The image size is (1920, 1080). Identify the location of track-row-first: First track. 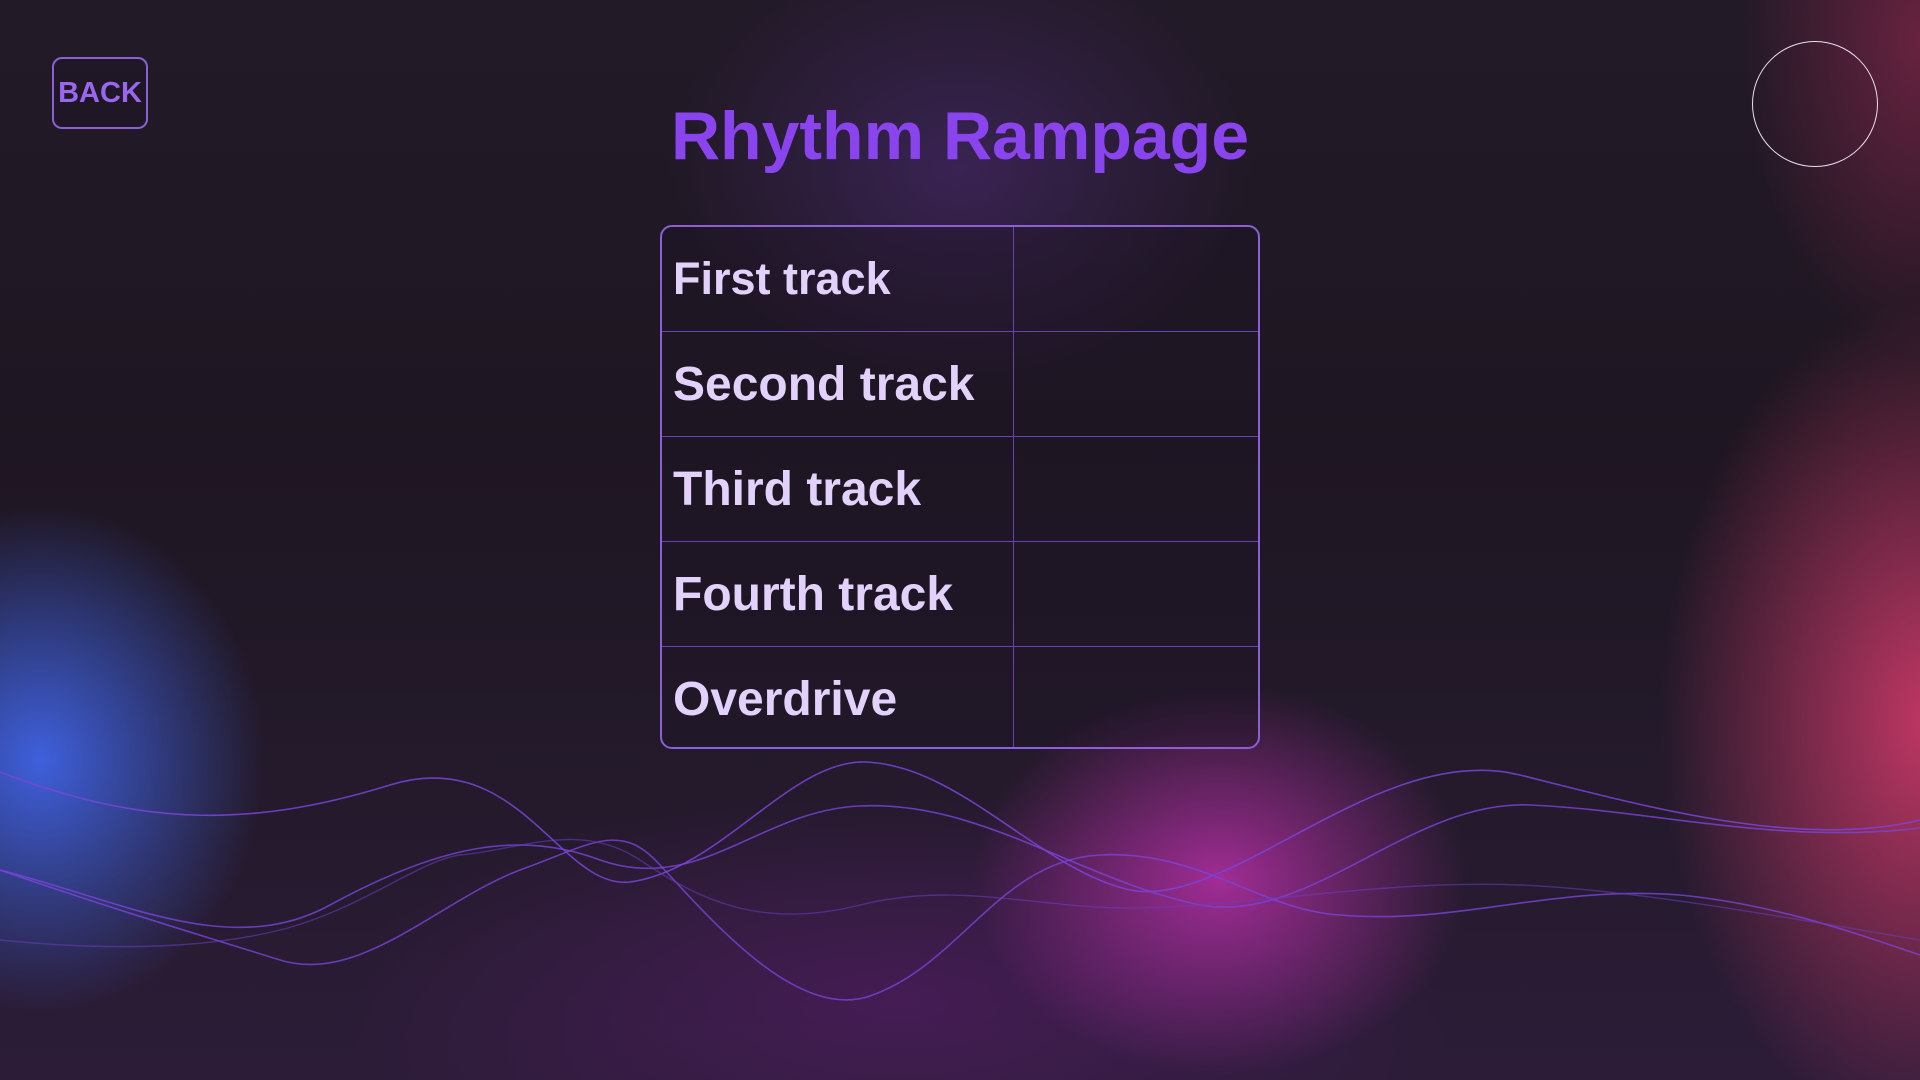
(960, 279).